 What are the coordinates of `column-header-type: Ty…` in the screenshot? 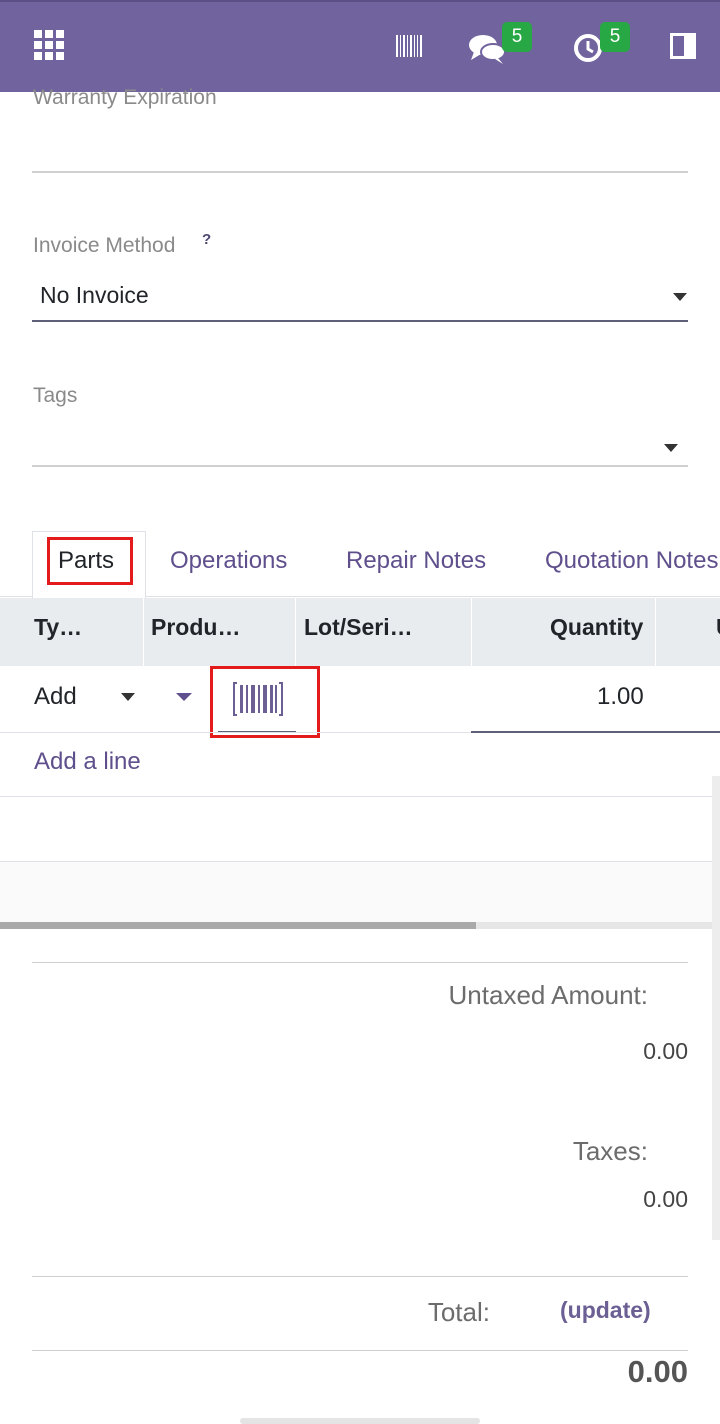 It's located at (58, 627).